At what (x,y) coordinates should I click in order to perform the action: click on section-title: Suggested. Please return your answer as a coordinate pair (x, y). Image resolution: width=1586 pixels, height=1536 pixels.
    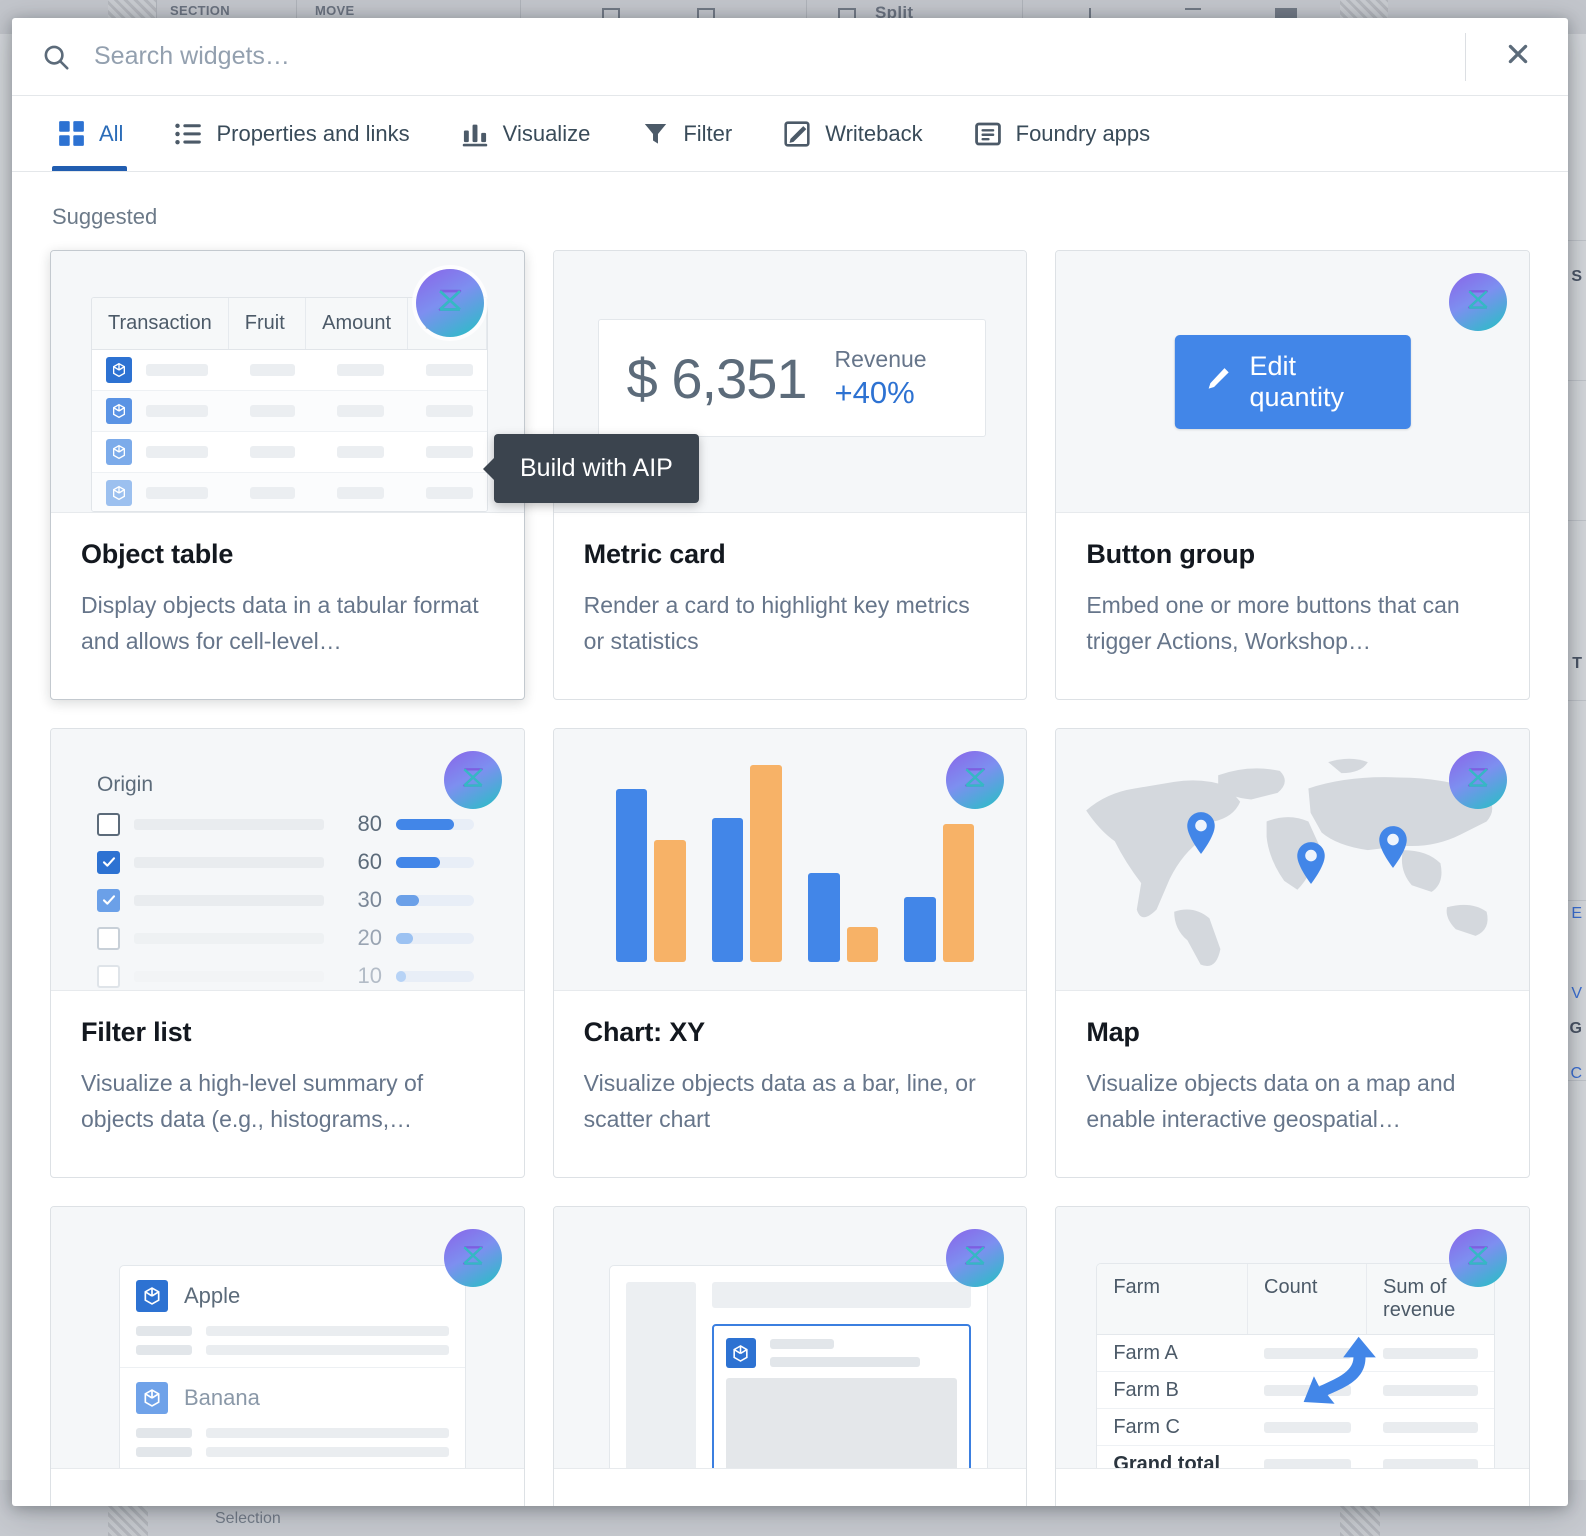
    Looking at the image, I should click on (105, 216).